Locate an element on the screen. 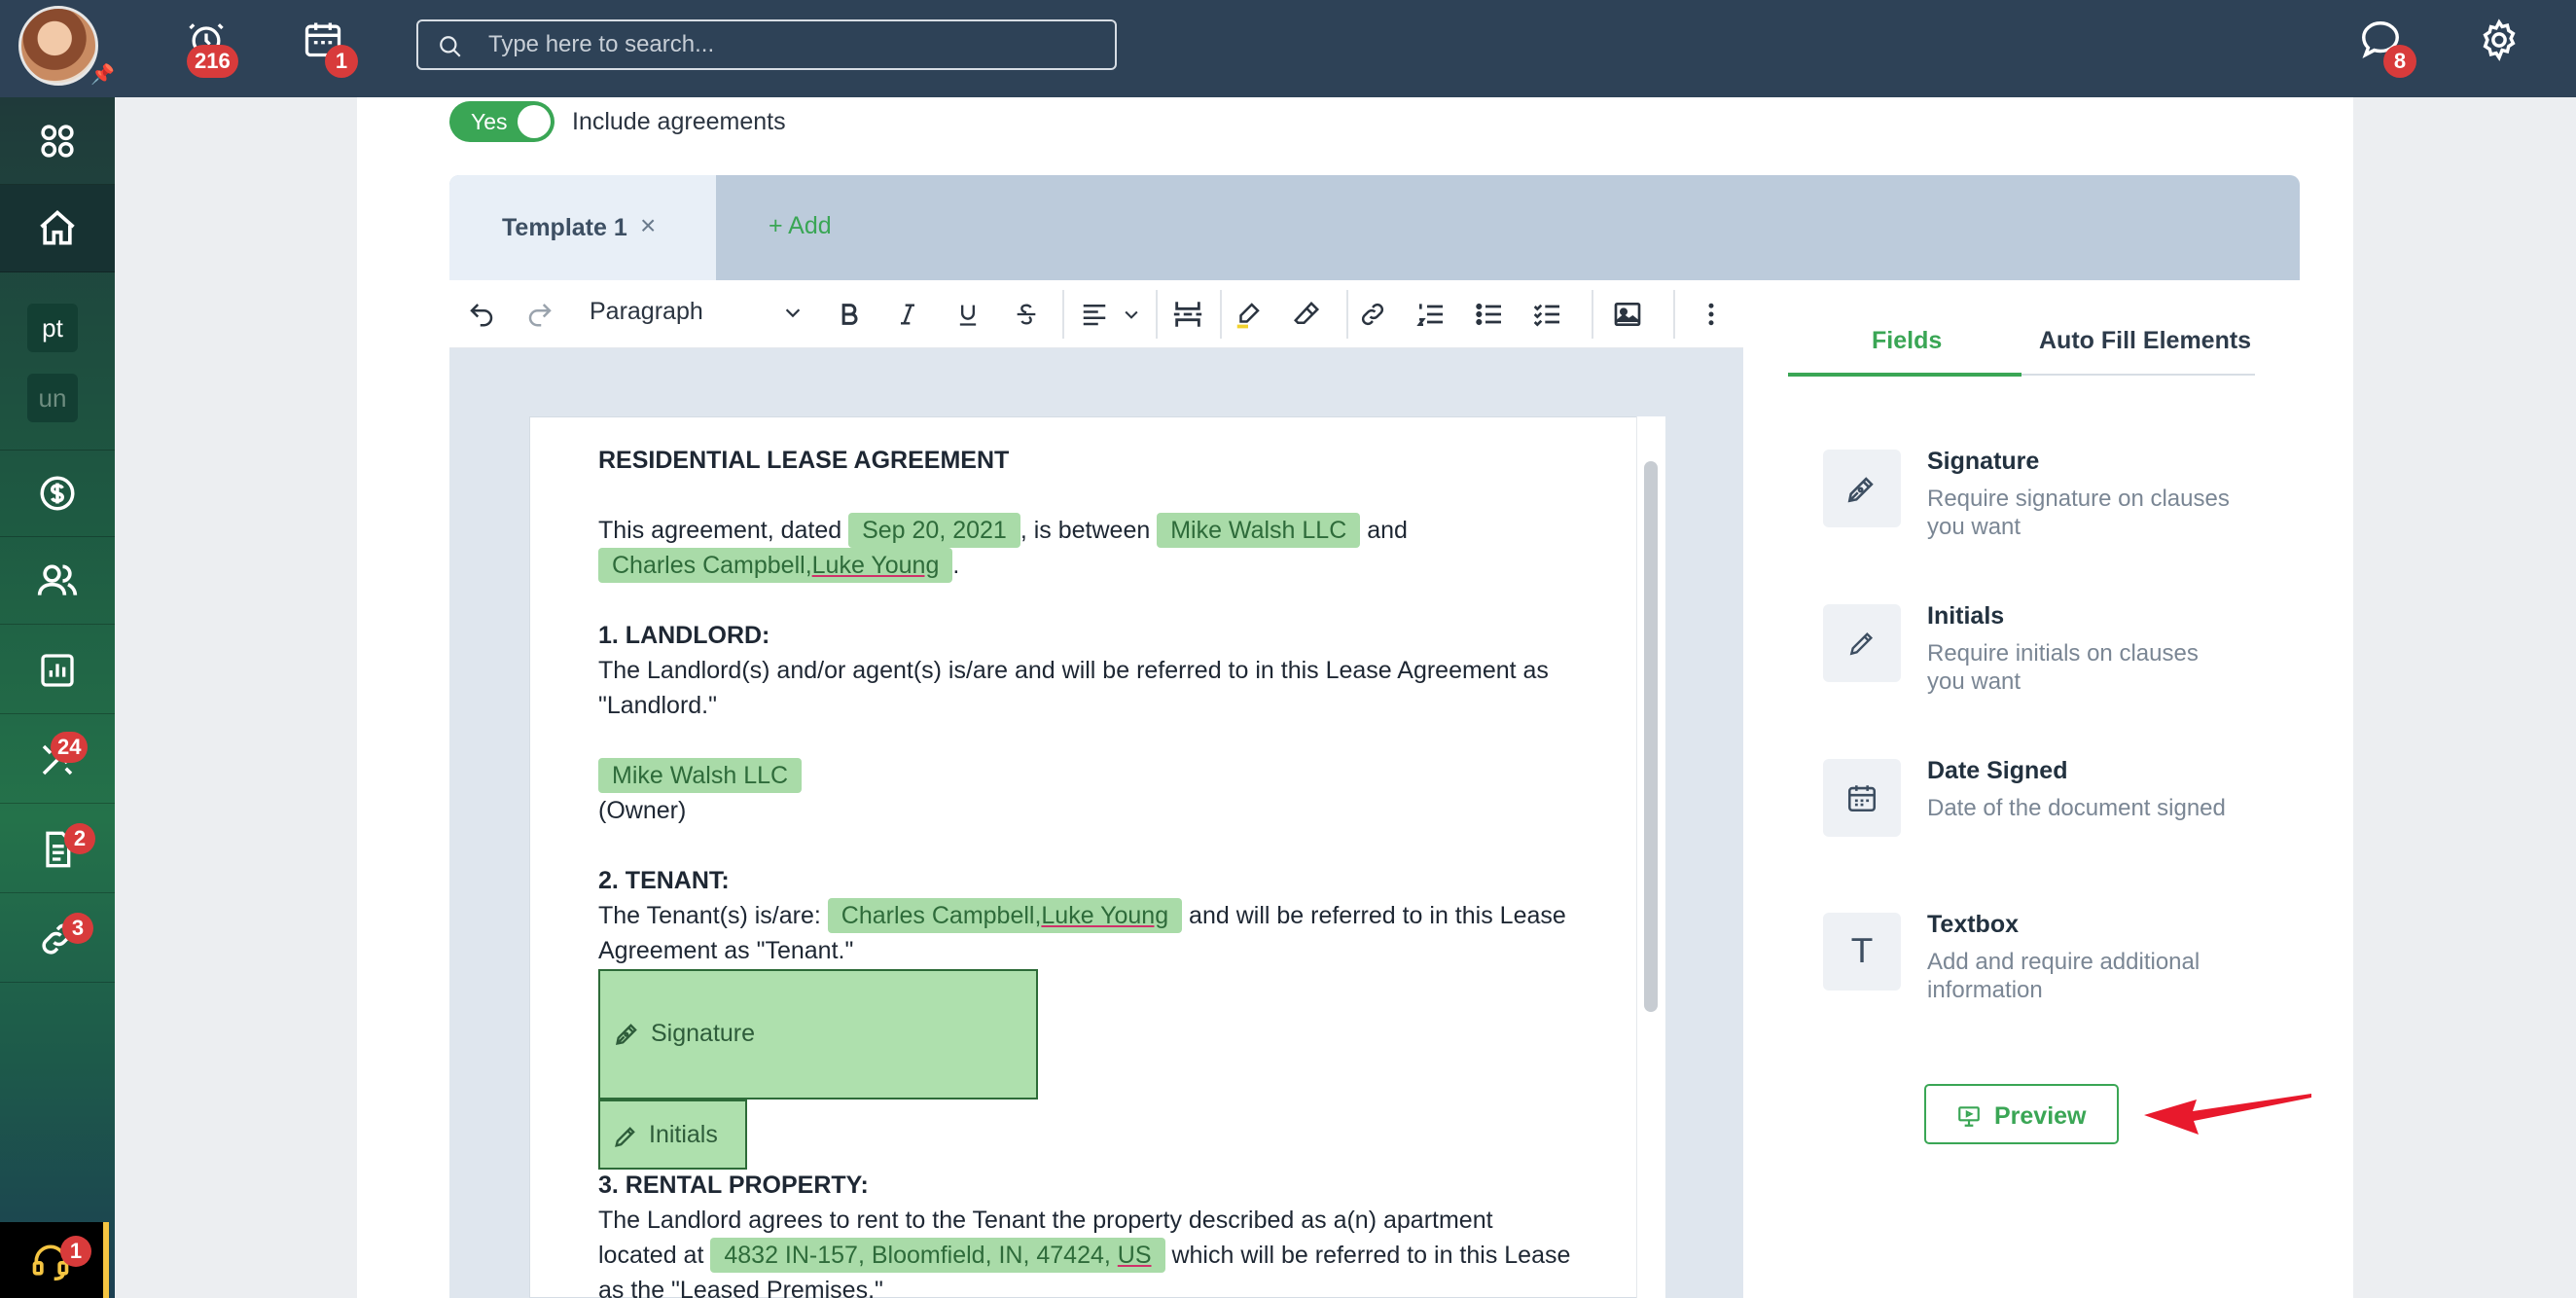  sidebar-item-home is located at coordinates (57, 228).